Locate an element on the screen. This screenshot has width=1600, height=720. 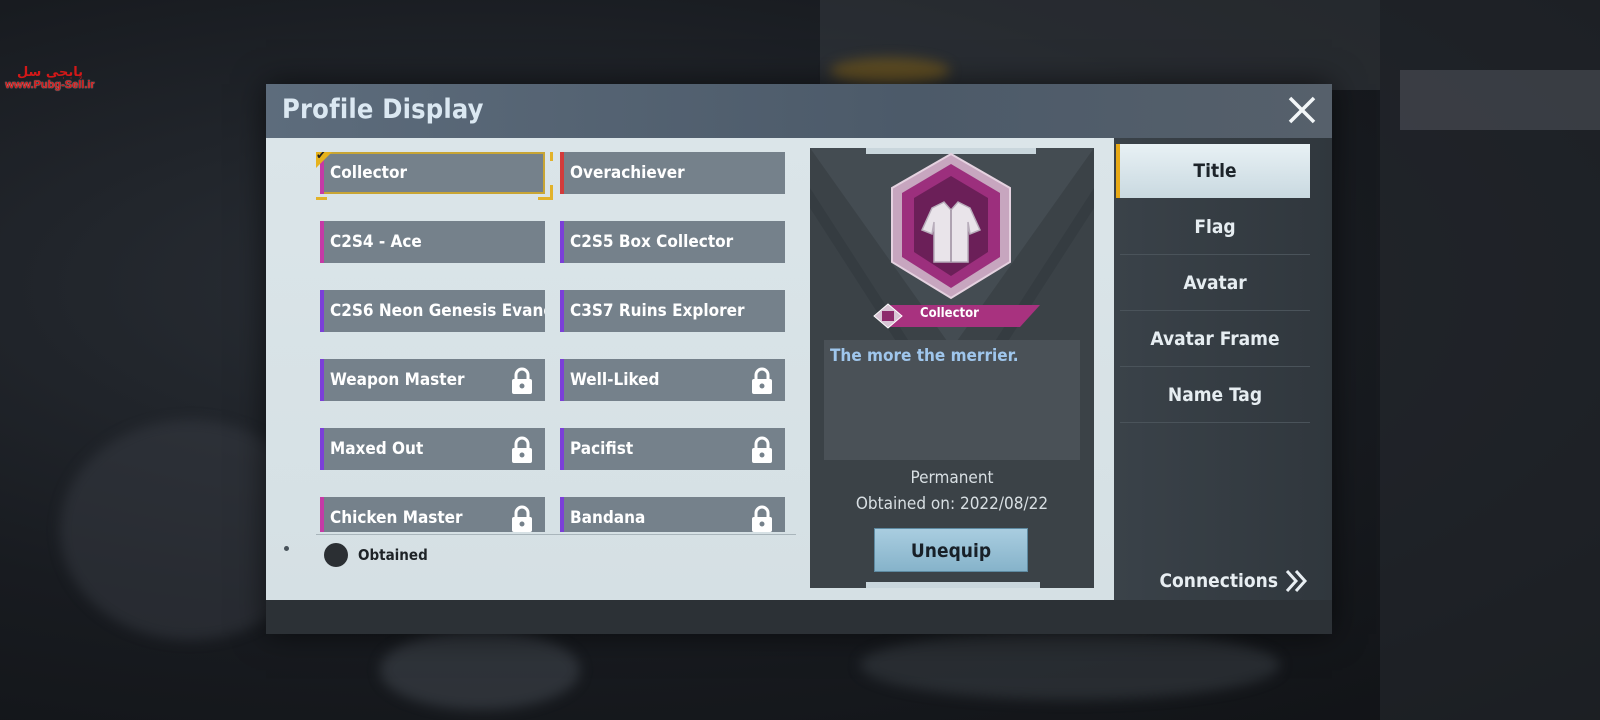
title-item-label: Weapon Master is located at coordinates (397, 380).